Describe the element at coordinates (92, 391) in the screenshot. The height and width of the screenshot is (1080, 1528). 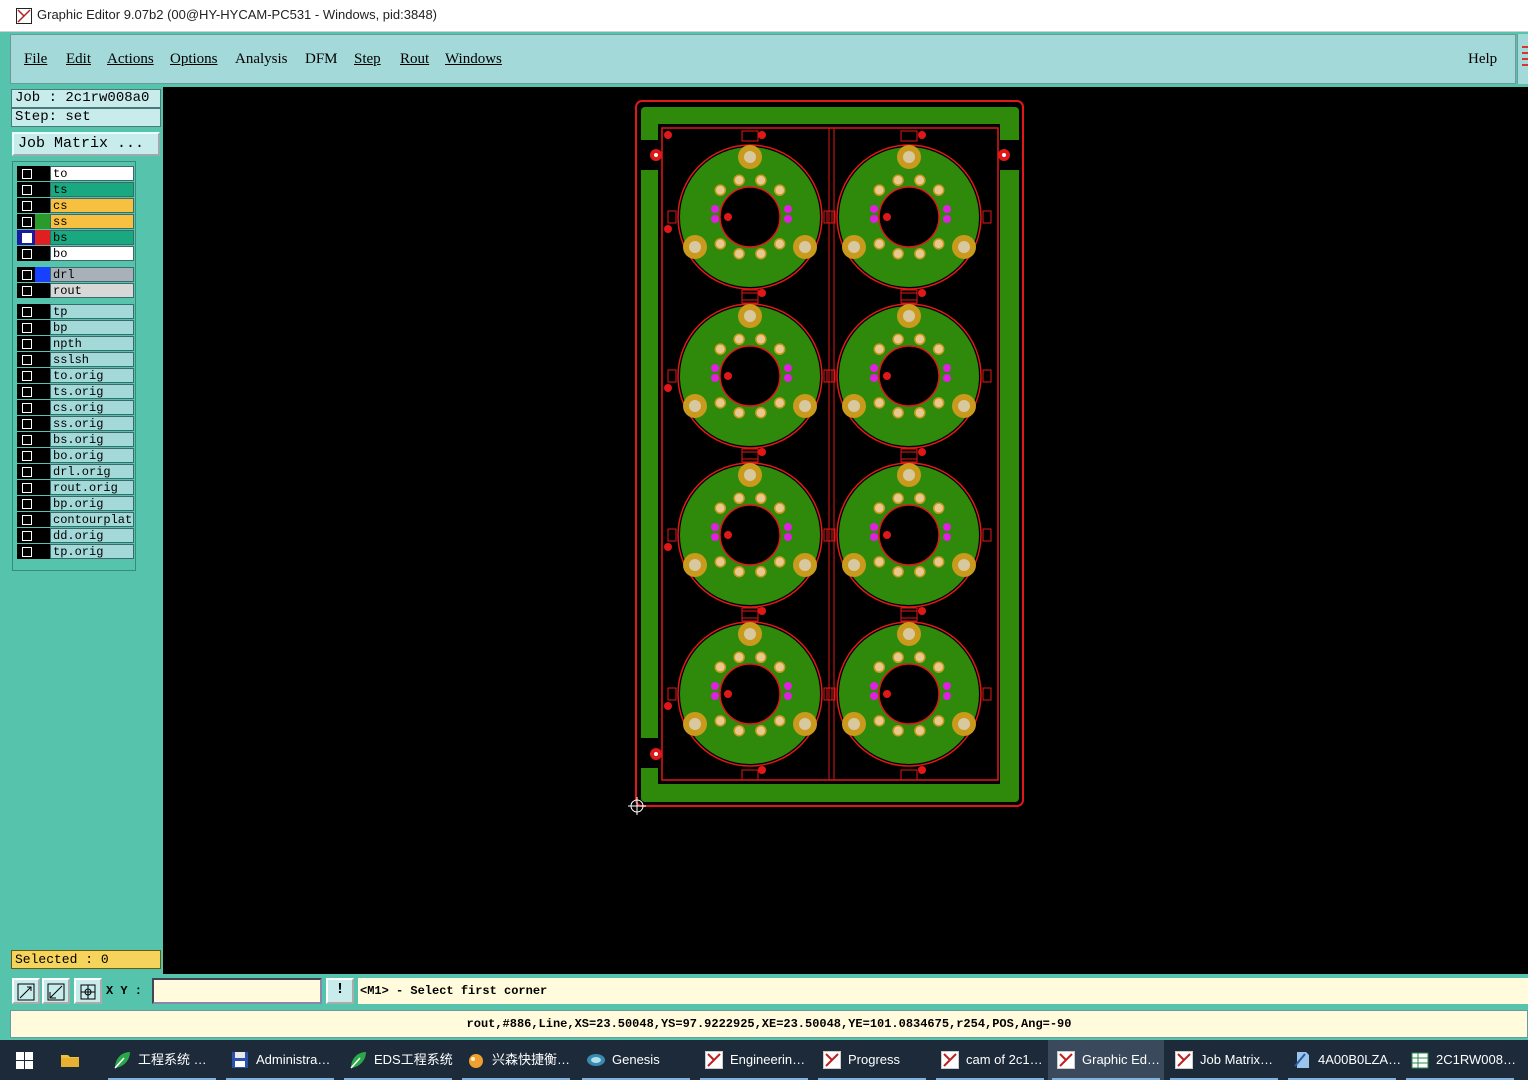
I see `layer-name: ts.orig` at that location.